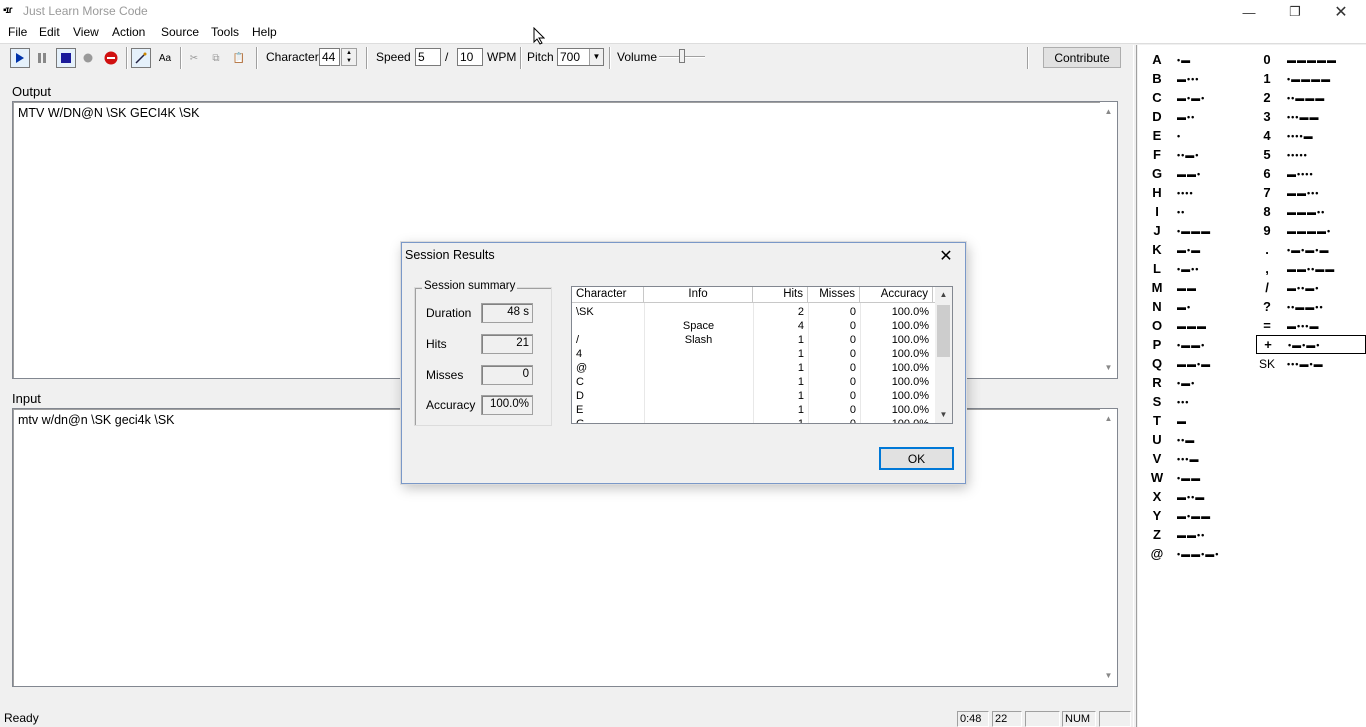 This screenshot has height=727, width=1366. I want to click on col-misses: Misses, so click(834, 295).